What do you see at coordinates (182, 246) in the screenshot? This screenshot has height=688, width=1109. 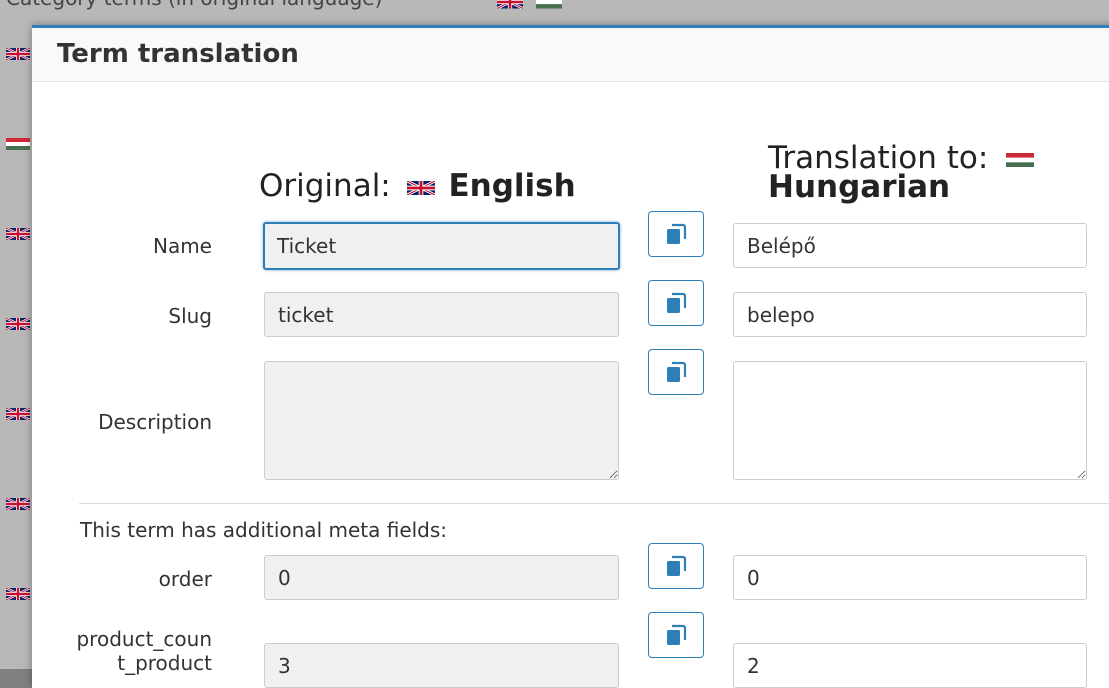 I see `name-label: Name` at bounding box center [182, 246].